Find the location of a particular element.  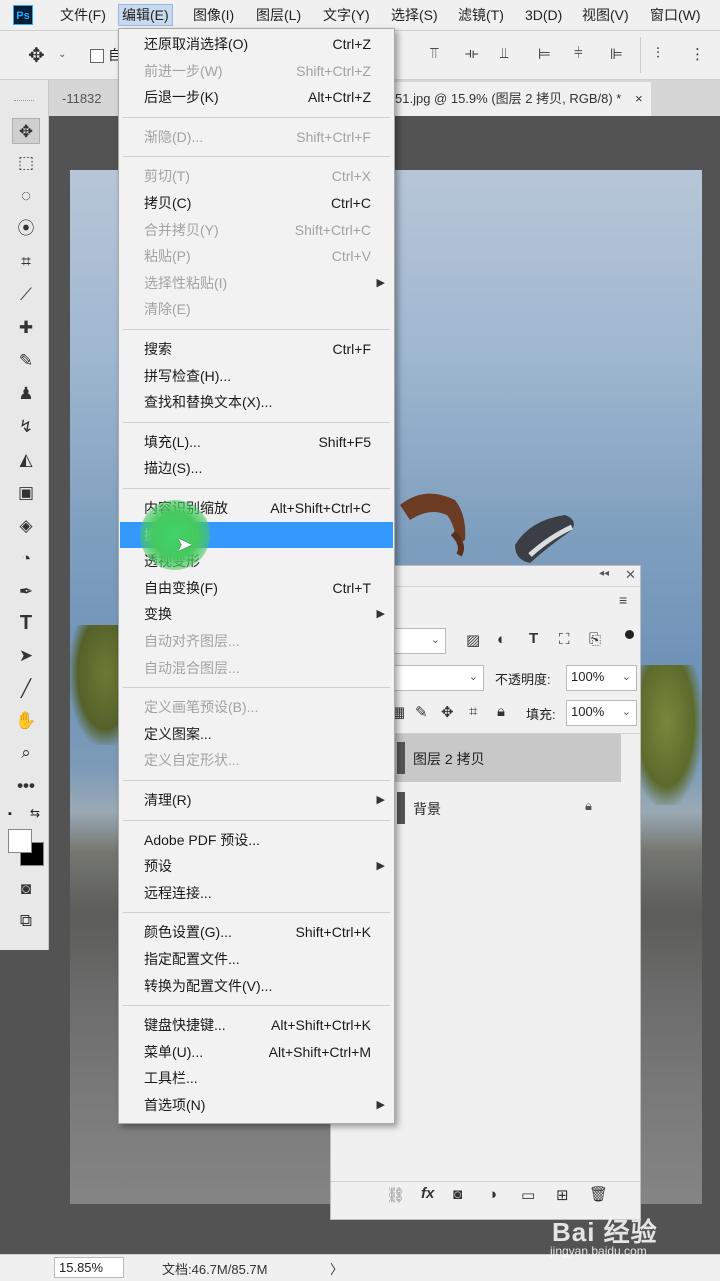

fill-field: 100% ⌄ is located at coordinates (601, 713).